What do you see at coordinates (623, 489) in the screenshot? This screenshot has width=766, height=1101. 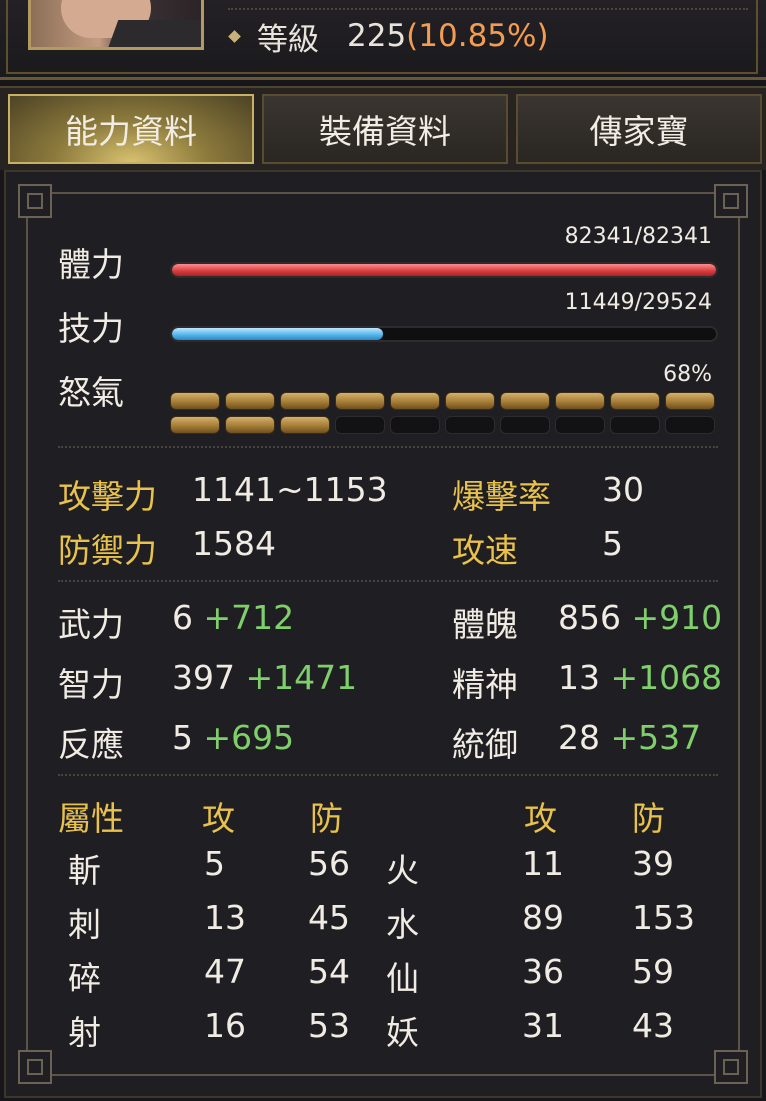 I see `crit-value: 30` at bounding box center [623, 489].